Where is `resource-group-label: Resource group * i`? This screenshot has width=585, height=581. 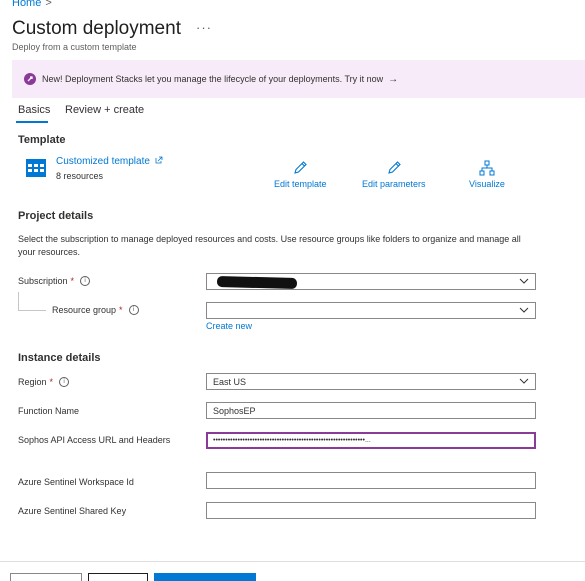 resource-group-label: Resource group * i is located at coordinates (95, 310).